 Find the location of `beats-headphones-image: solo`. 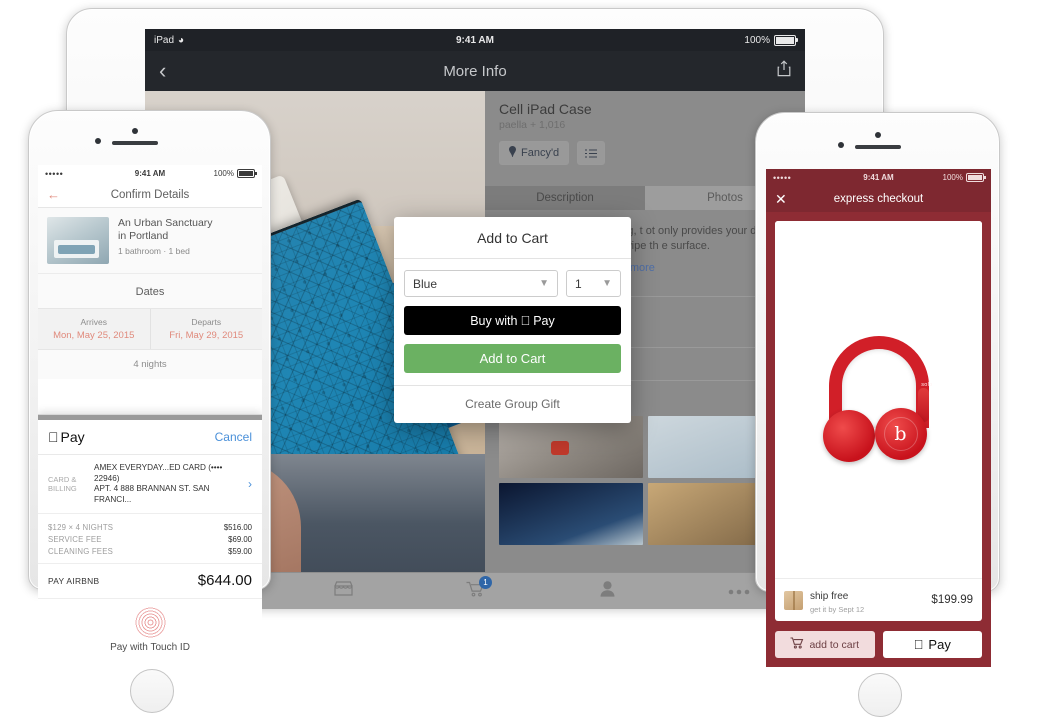

beats-headphones-image: solo is located at coordinates (878, 399).